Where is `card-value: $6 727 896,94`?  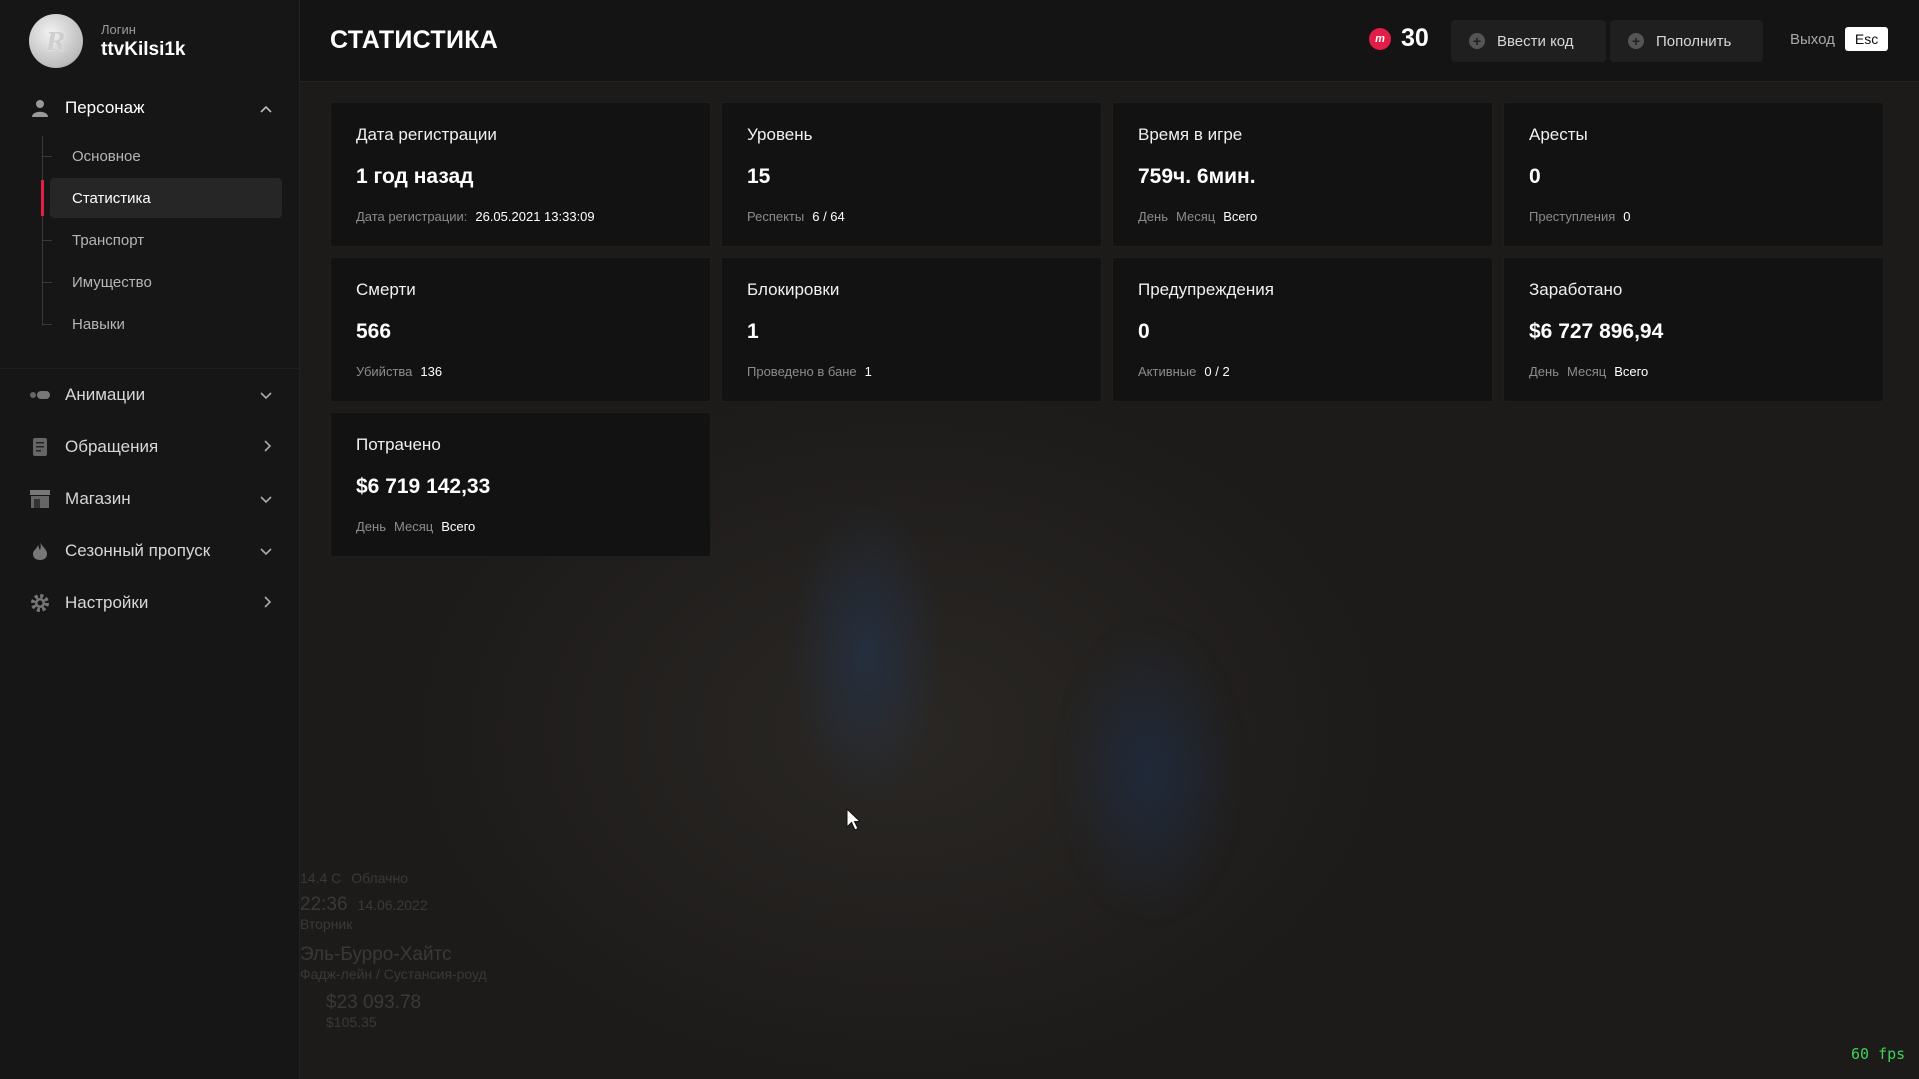 card-value: $6 727 896,94 is located at coordinates (1596, 331).